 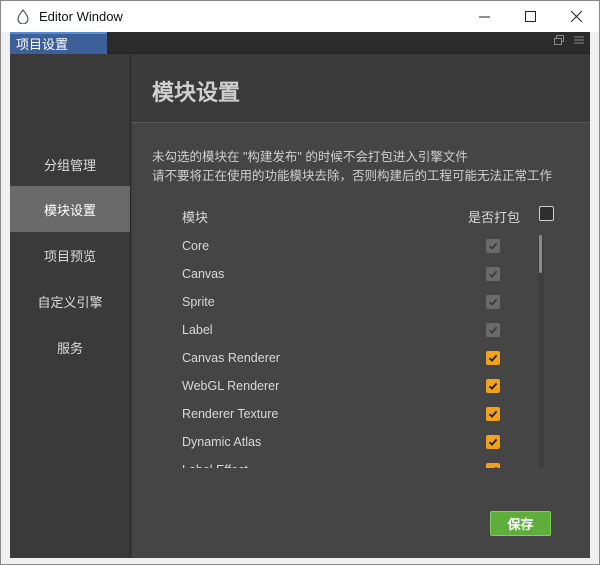 What do you see at coordinates (342, 275) in the screenshot?
I see `module-row: Canvas` at bounding box center [342, 275].